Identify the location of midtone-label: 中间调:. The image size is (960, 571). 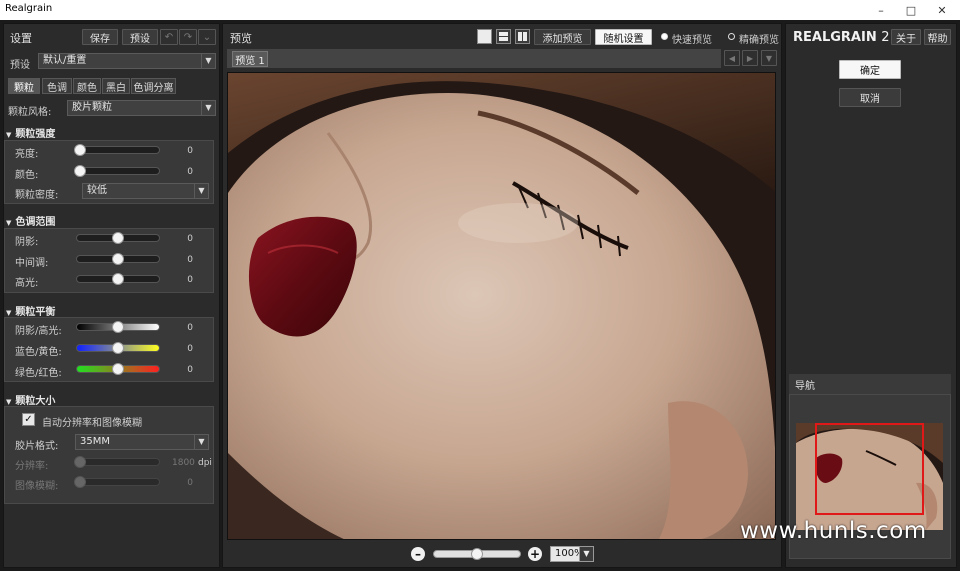
(32, 263).